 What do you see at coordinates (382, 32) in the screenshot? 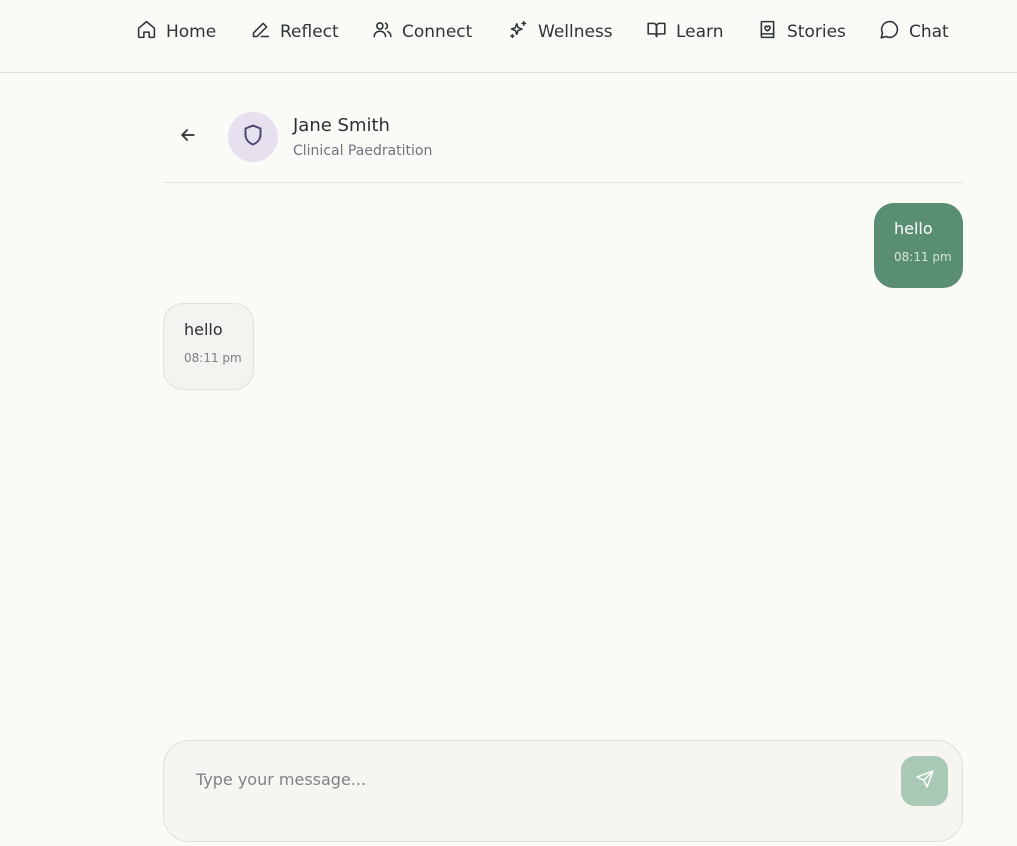
I see `users-icon` at bounding box center [382, 32].